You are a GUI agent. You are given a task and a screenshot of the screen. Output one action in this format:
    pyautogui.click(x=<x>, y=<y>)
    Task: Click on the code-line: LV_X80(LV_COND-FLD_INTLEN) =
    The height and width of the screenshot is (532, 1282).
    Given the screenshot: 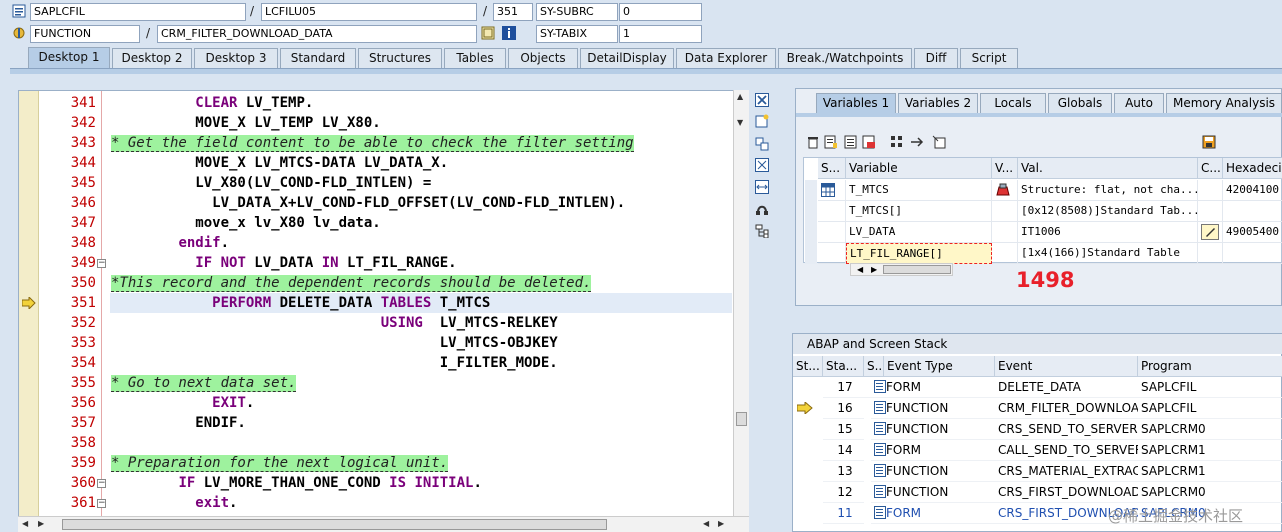 What is the action you would take?
    pyautogui.click(x=271, y=183)
    